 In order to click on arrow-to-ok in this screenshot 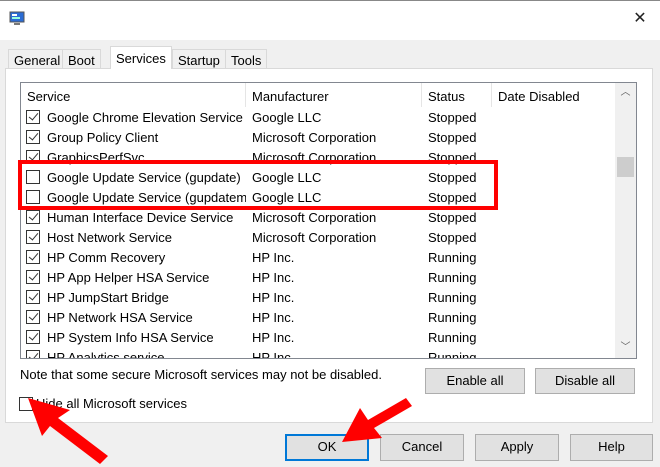, I will do `click(377, 420)`.